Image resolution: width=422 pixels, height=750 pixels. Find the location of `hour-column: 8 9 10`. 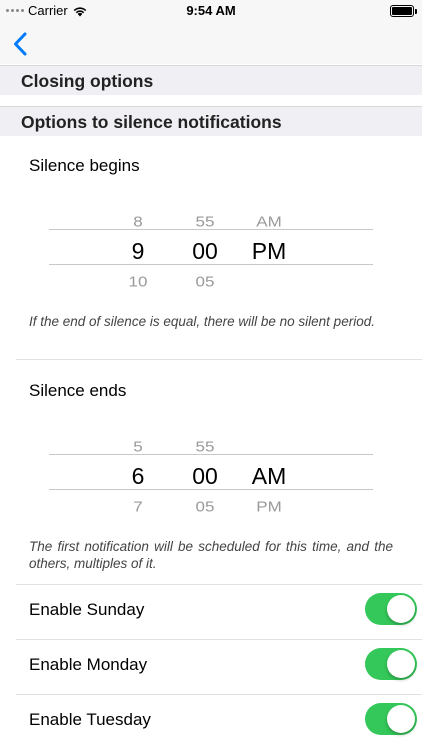

hour-column: 8 9 10 is located at coordinates (138, 262).